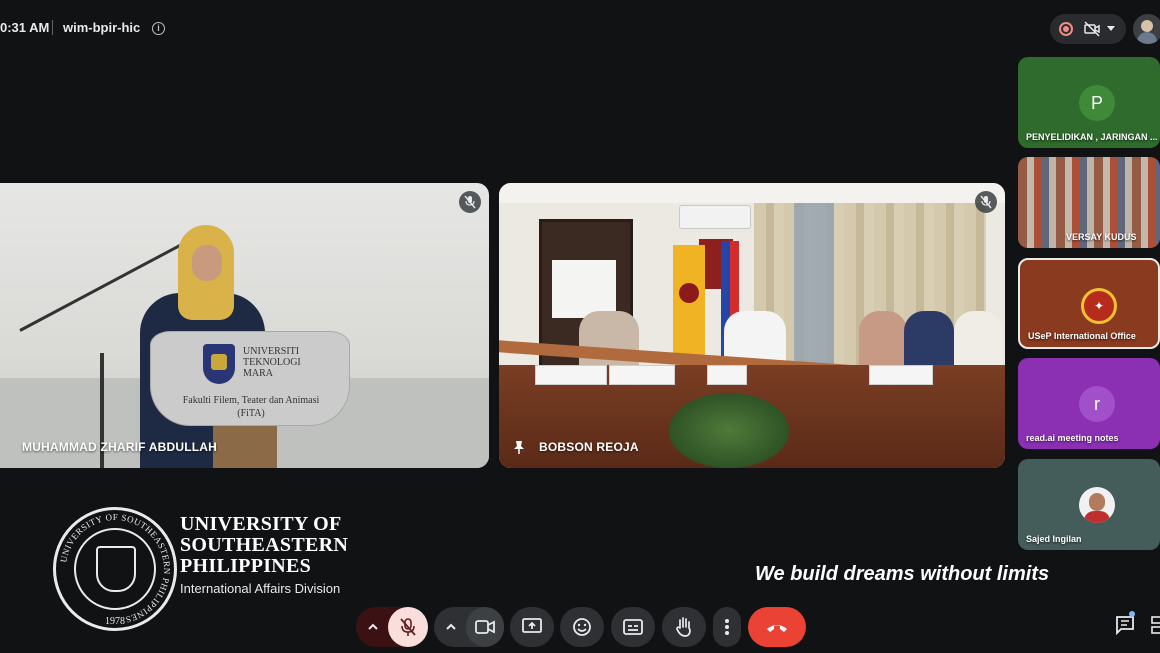  I want to click on participant-tile: ✦ USeP International Office, so click(1089, 303).